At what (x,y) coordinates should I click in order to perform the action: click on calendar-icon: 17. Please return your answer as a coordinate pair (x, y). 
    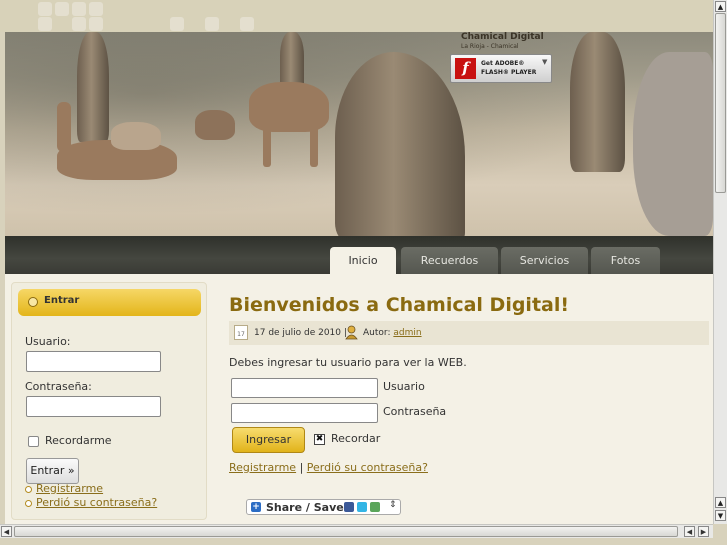
    Looking at the image, I should click on (241, 332).